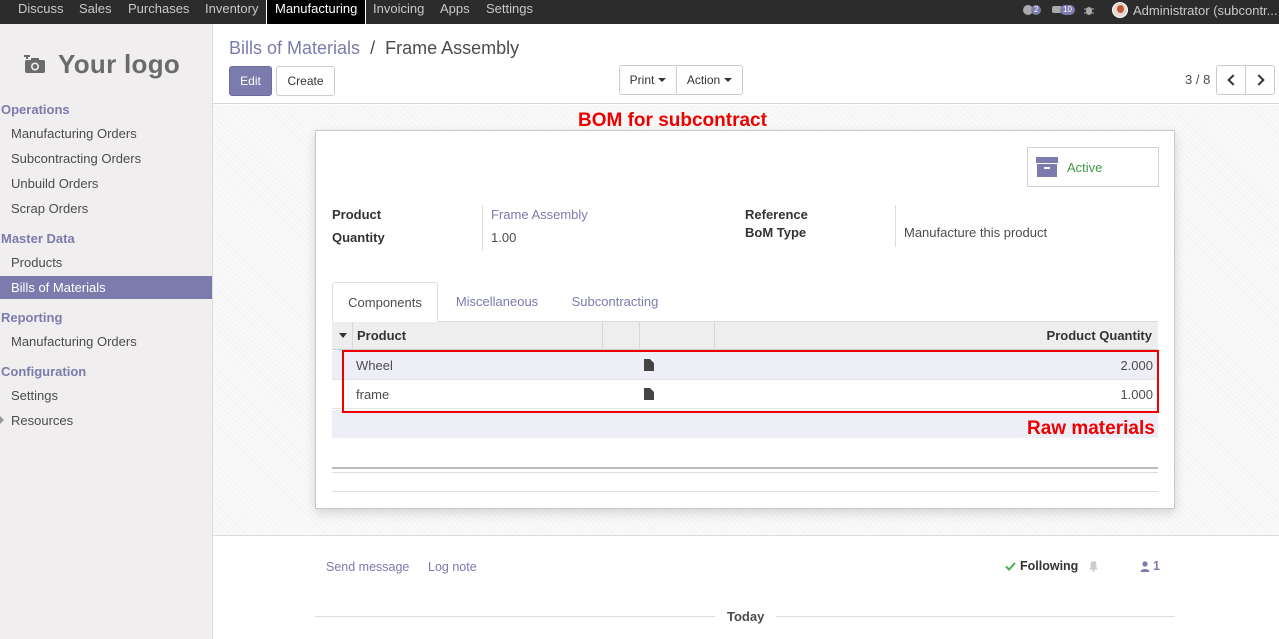 This screenshot has width=1279, height=639. What do you see at coordinates (398, 12) in the screenshot?
I see `app-invoicing: Invoicing` at bounding box center [398, 12].